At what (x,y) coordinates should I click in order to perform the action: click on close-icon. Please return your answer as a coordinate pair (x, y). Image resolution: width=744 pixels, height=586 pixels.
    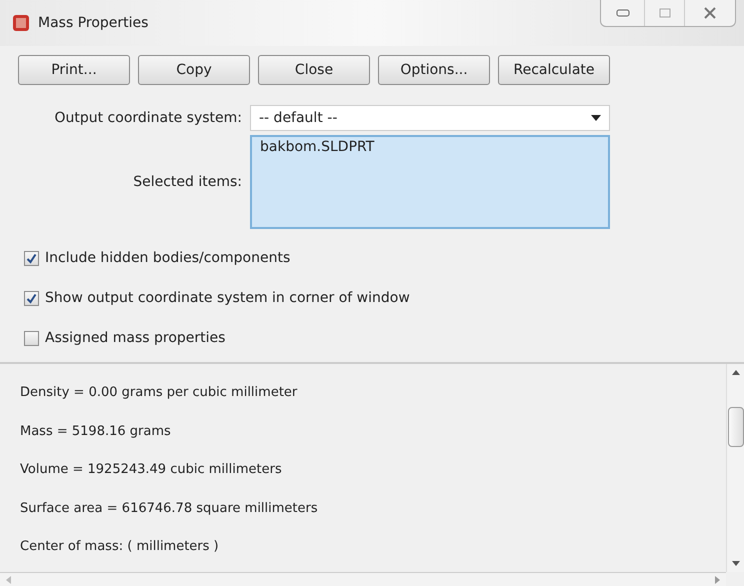
    Looking at the image, I should click on (710, 13).